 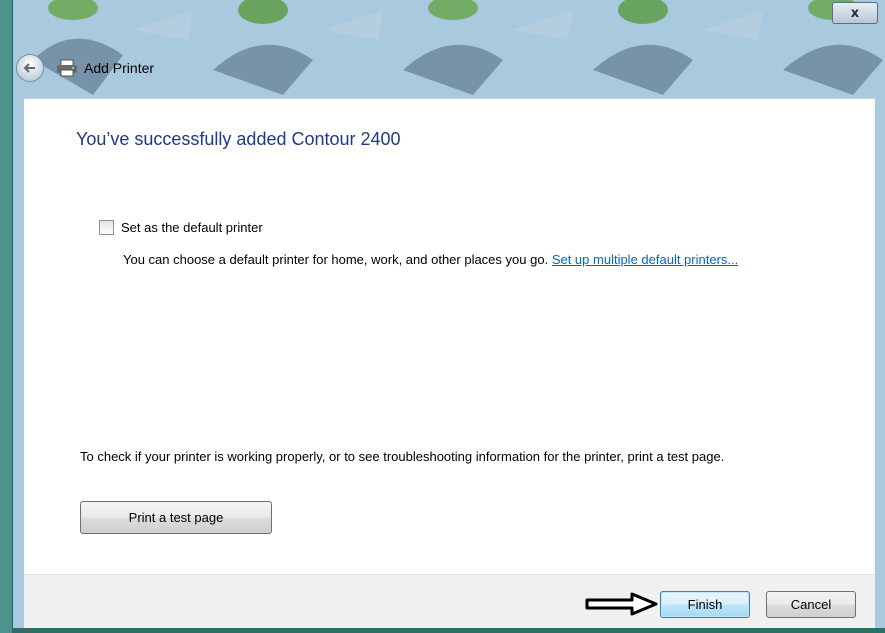 I want to click on back-arrow-icon, so click(x=29, y=68).